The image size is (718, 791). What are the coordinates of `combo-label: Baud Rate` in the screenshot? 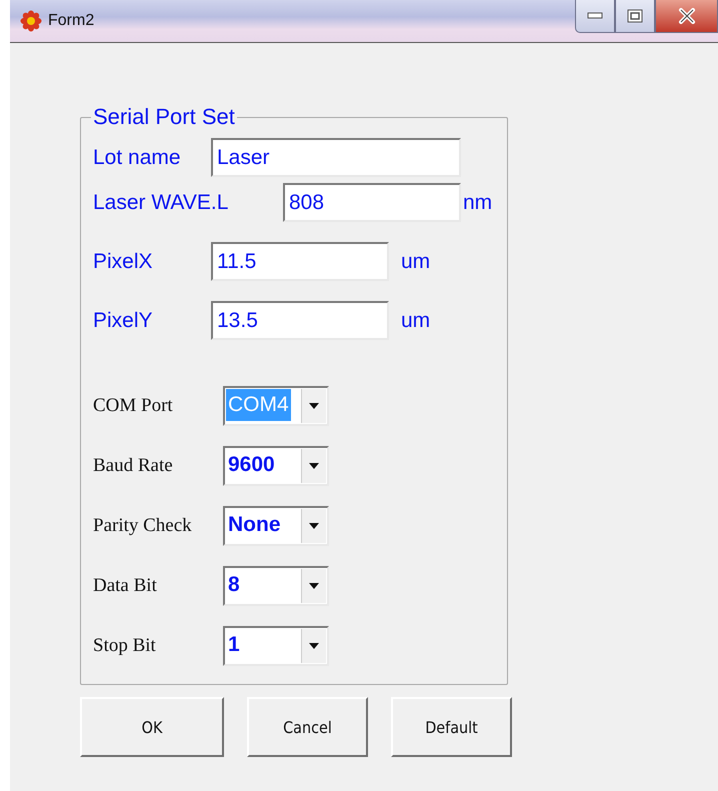 It's located at (133, 466).